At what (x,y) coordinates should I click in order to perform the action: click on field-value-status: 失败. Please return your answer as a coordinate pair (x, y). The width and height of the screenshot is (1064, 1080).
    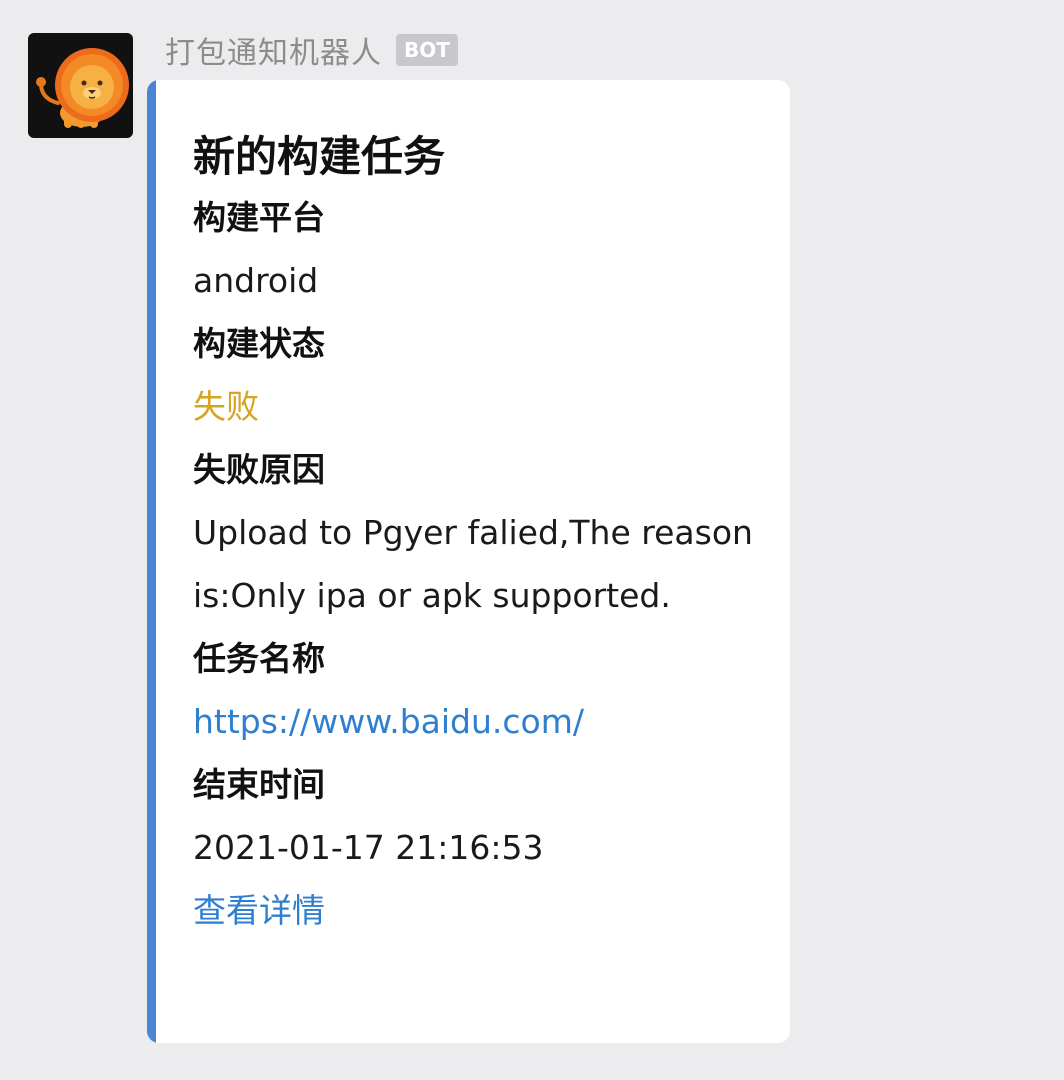
    Looking at the image, I should click on (226, 406).